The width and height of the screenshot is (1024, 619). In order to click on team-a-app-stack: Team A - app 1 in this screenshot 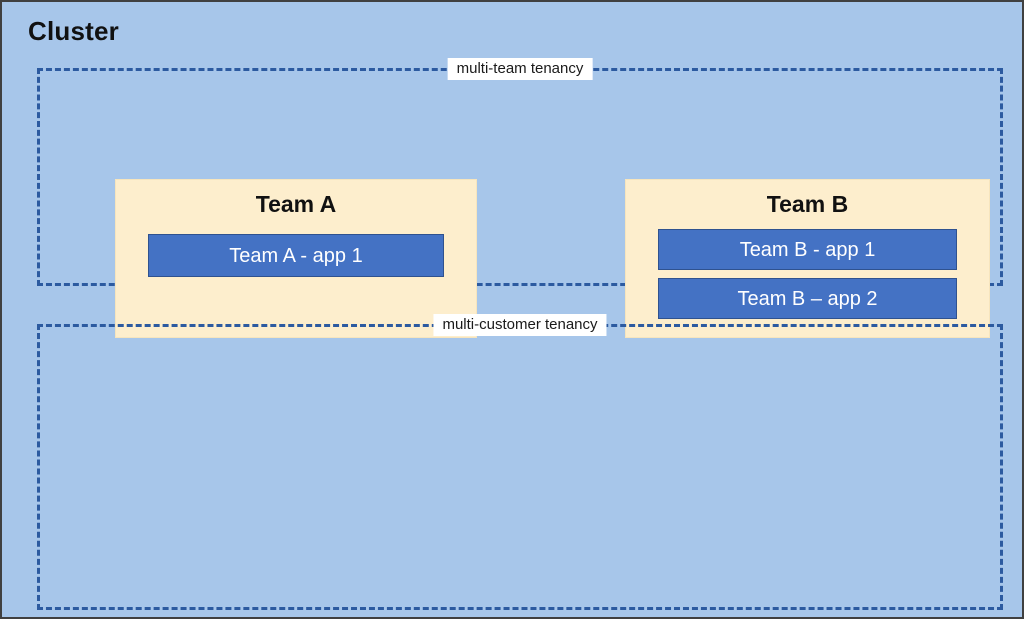, I will do `click(296, 255)`.